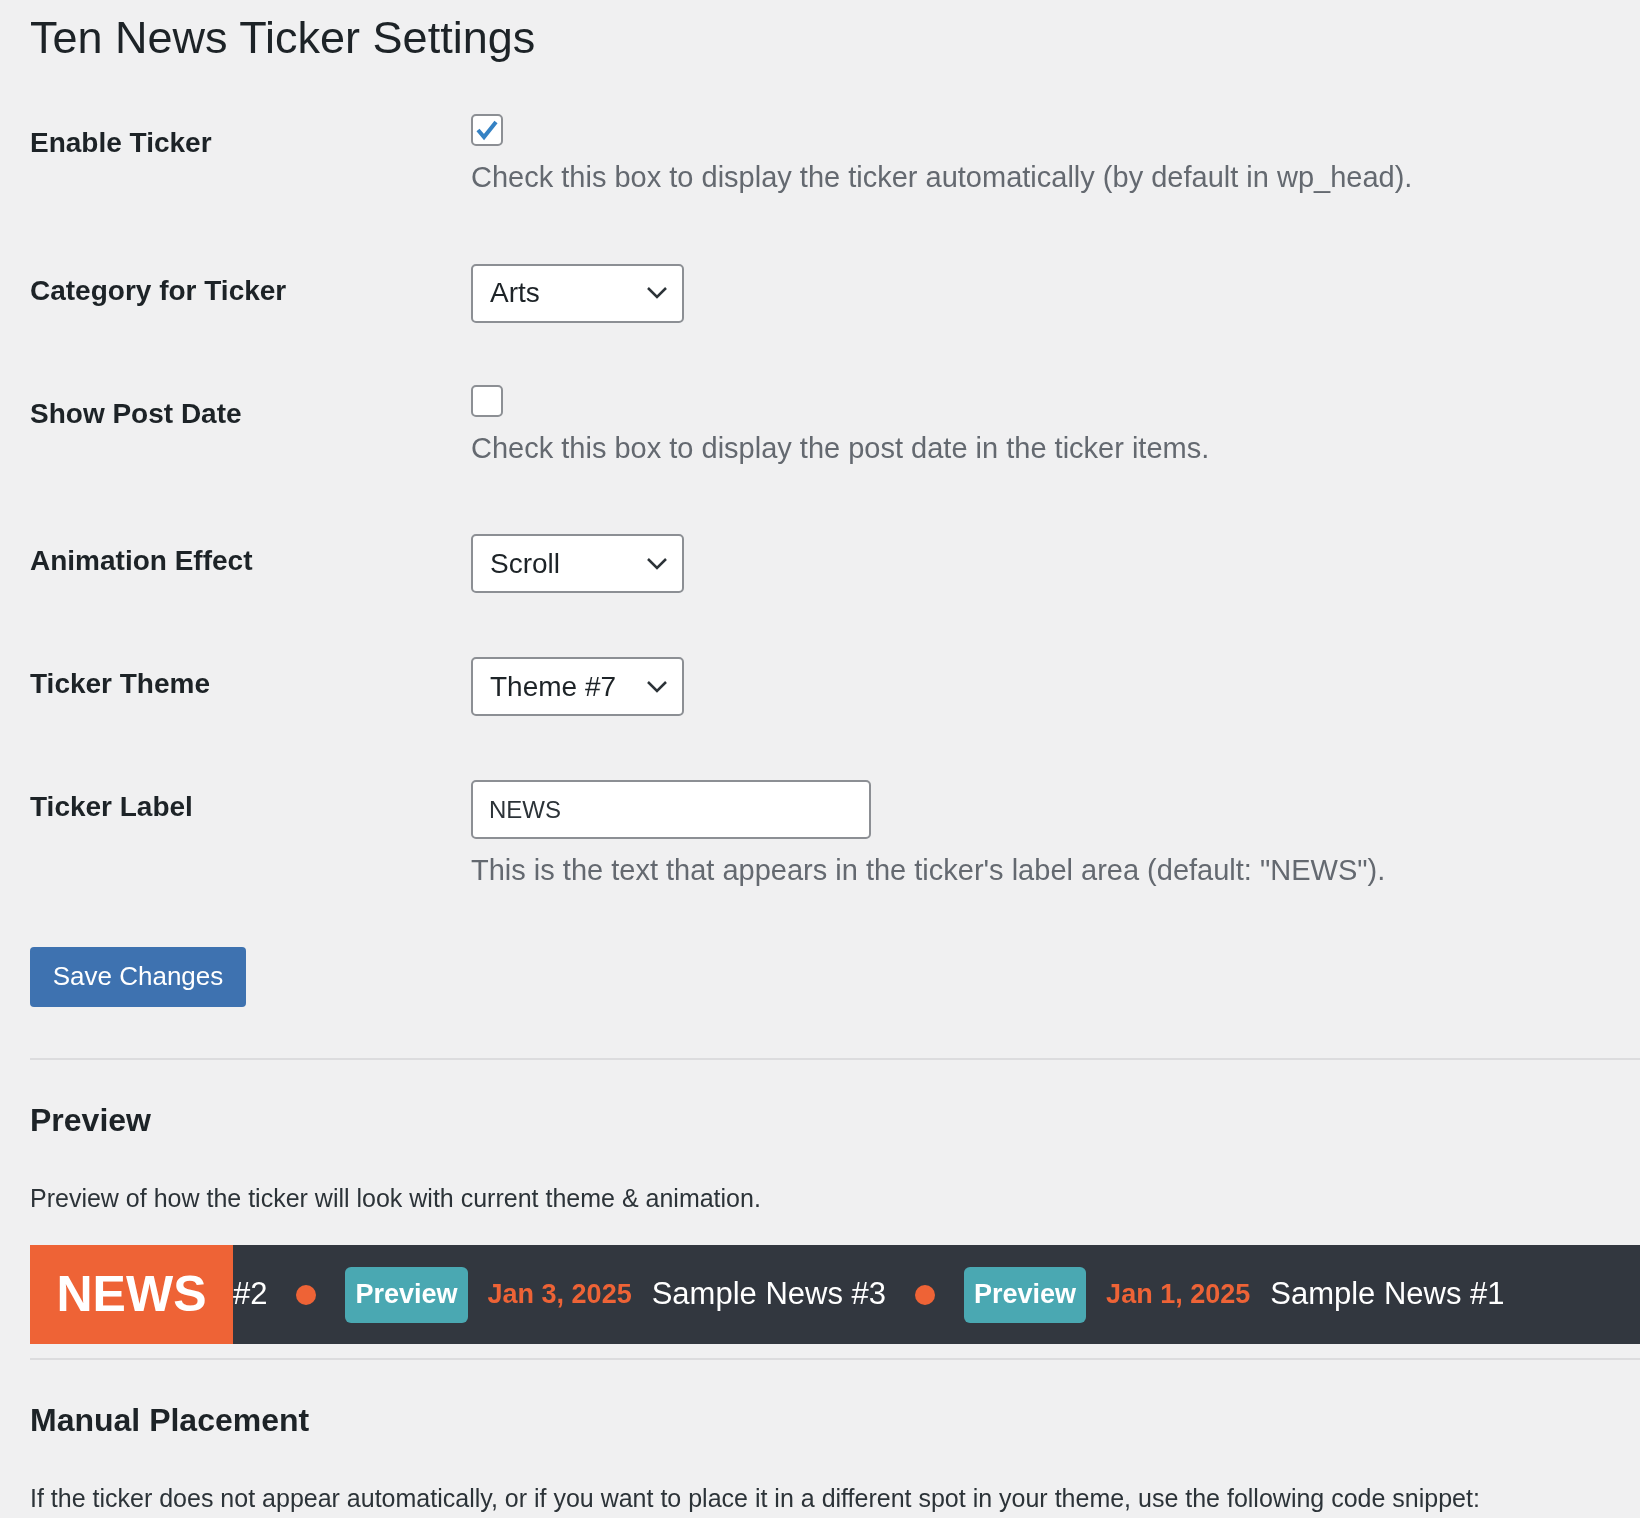  What do you see at coordinates (755, 1498) in the screenshot?
I see `section-description: If the ticker does not appear automatically, or if you want to place it in a different spot in your theme, use the following code snippet:` at bounding box center [755, 1498].